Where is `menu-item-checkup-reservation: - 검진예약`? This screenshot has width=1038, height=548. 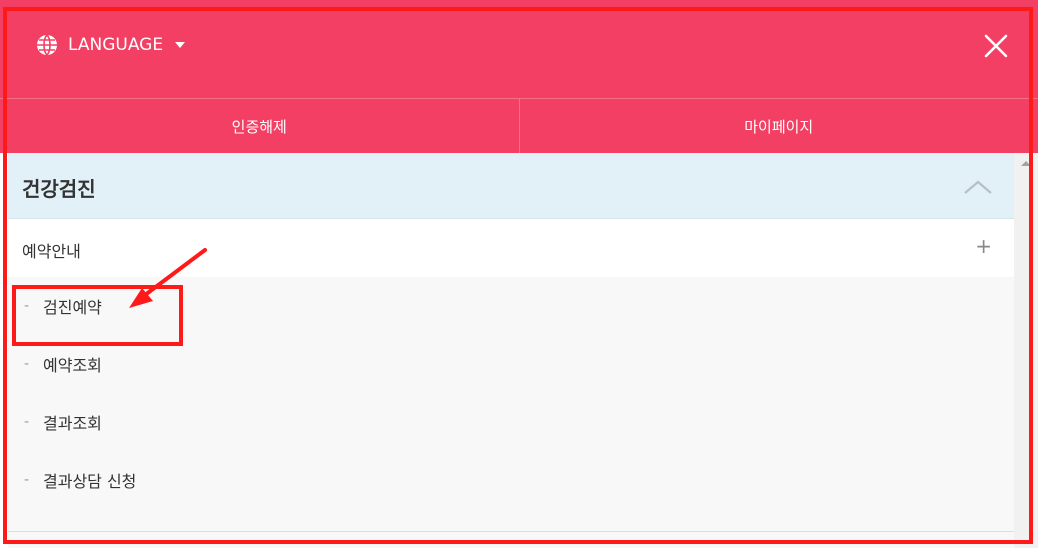
menu-item-checkup-reservation: - 검진예약 is located at coordinates (511, 306).